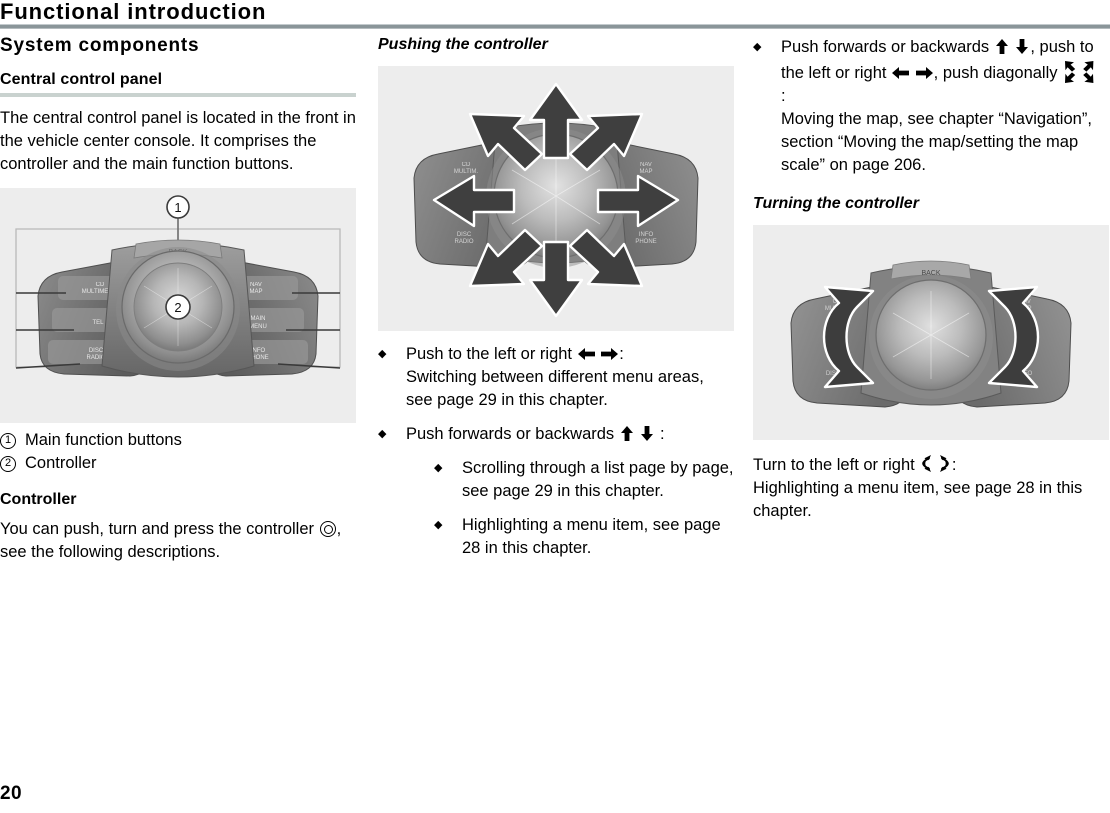  What do you see at coordinates (178, 463) in the screenshot?
I see `legend-item-2: 2 Controller` at bounding box center [178, 463].